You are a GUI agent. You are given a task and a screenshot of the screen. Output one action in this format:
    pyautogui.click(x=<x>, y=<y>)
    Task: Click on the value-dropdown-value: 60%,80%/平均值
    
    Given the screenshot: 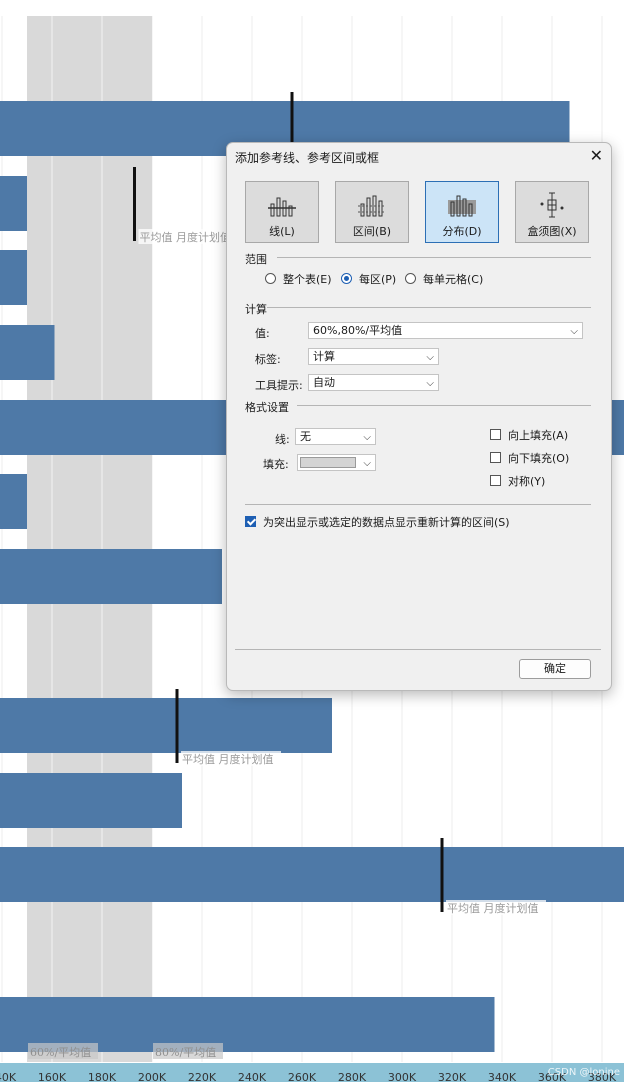 What is the action you would take?
    pyautogui.click(x=358, y=330)
    